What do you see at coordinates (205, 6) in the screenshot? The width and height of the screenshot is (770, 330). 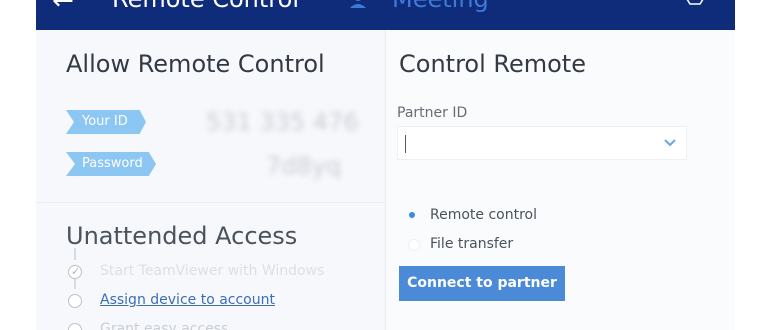 I see `tab-remote-control: Remote Control` at bounding box center [205, 6].